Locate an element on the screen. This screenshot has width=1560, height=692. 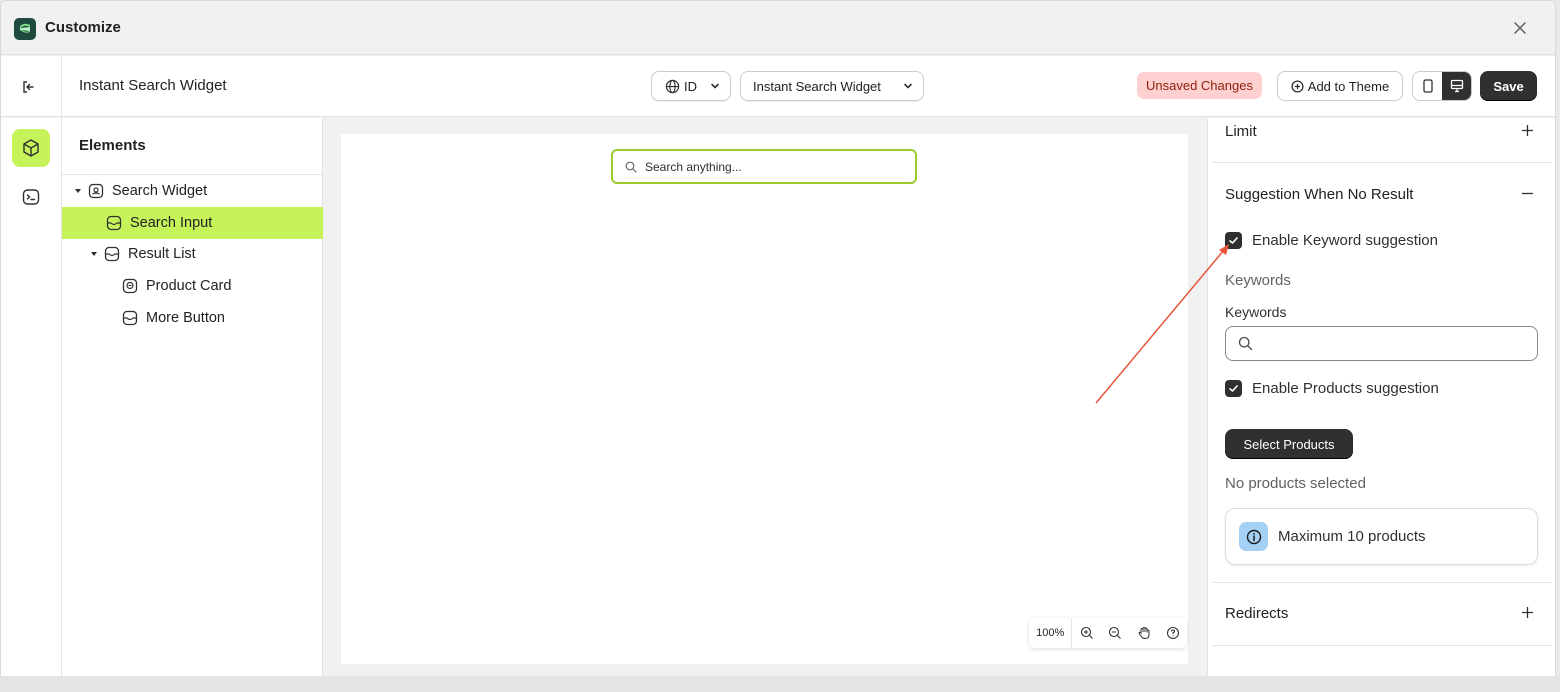
help-icon is located at coordinates (1172, 633).